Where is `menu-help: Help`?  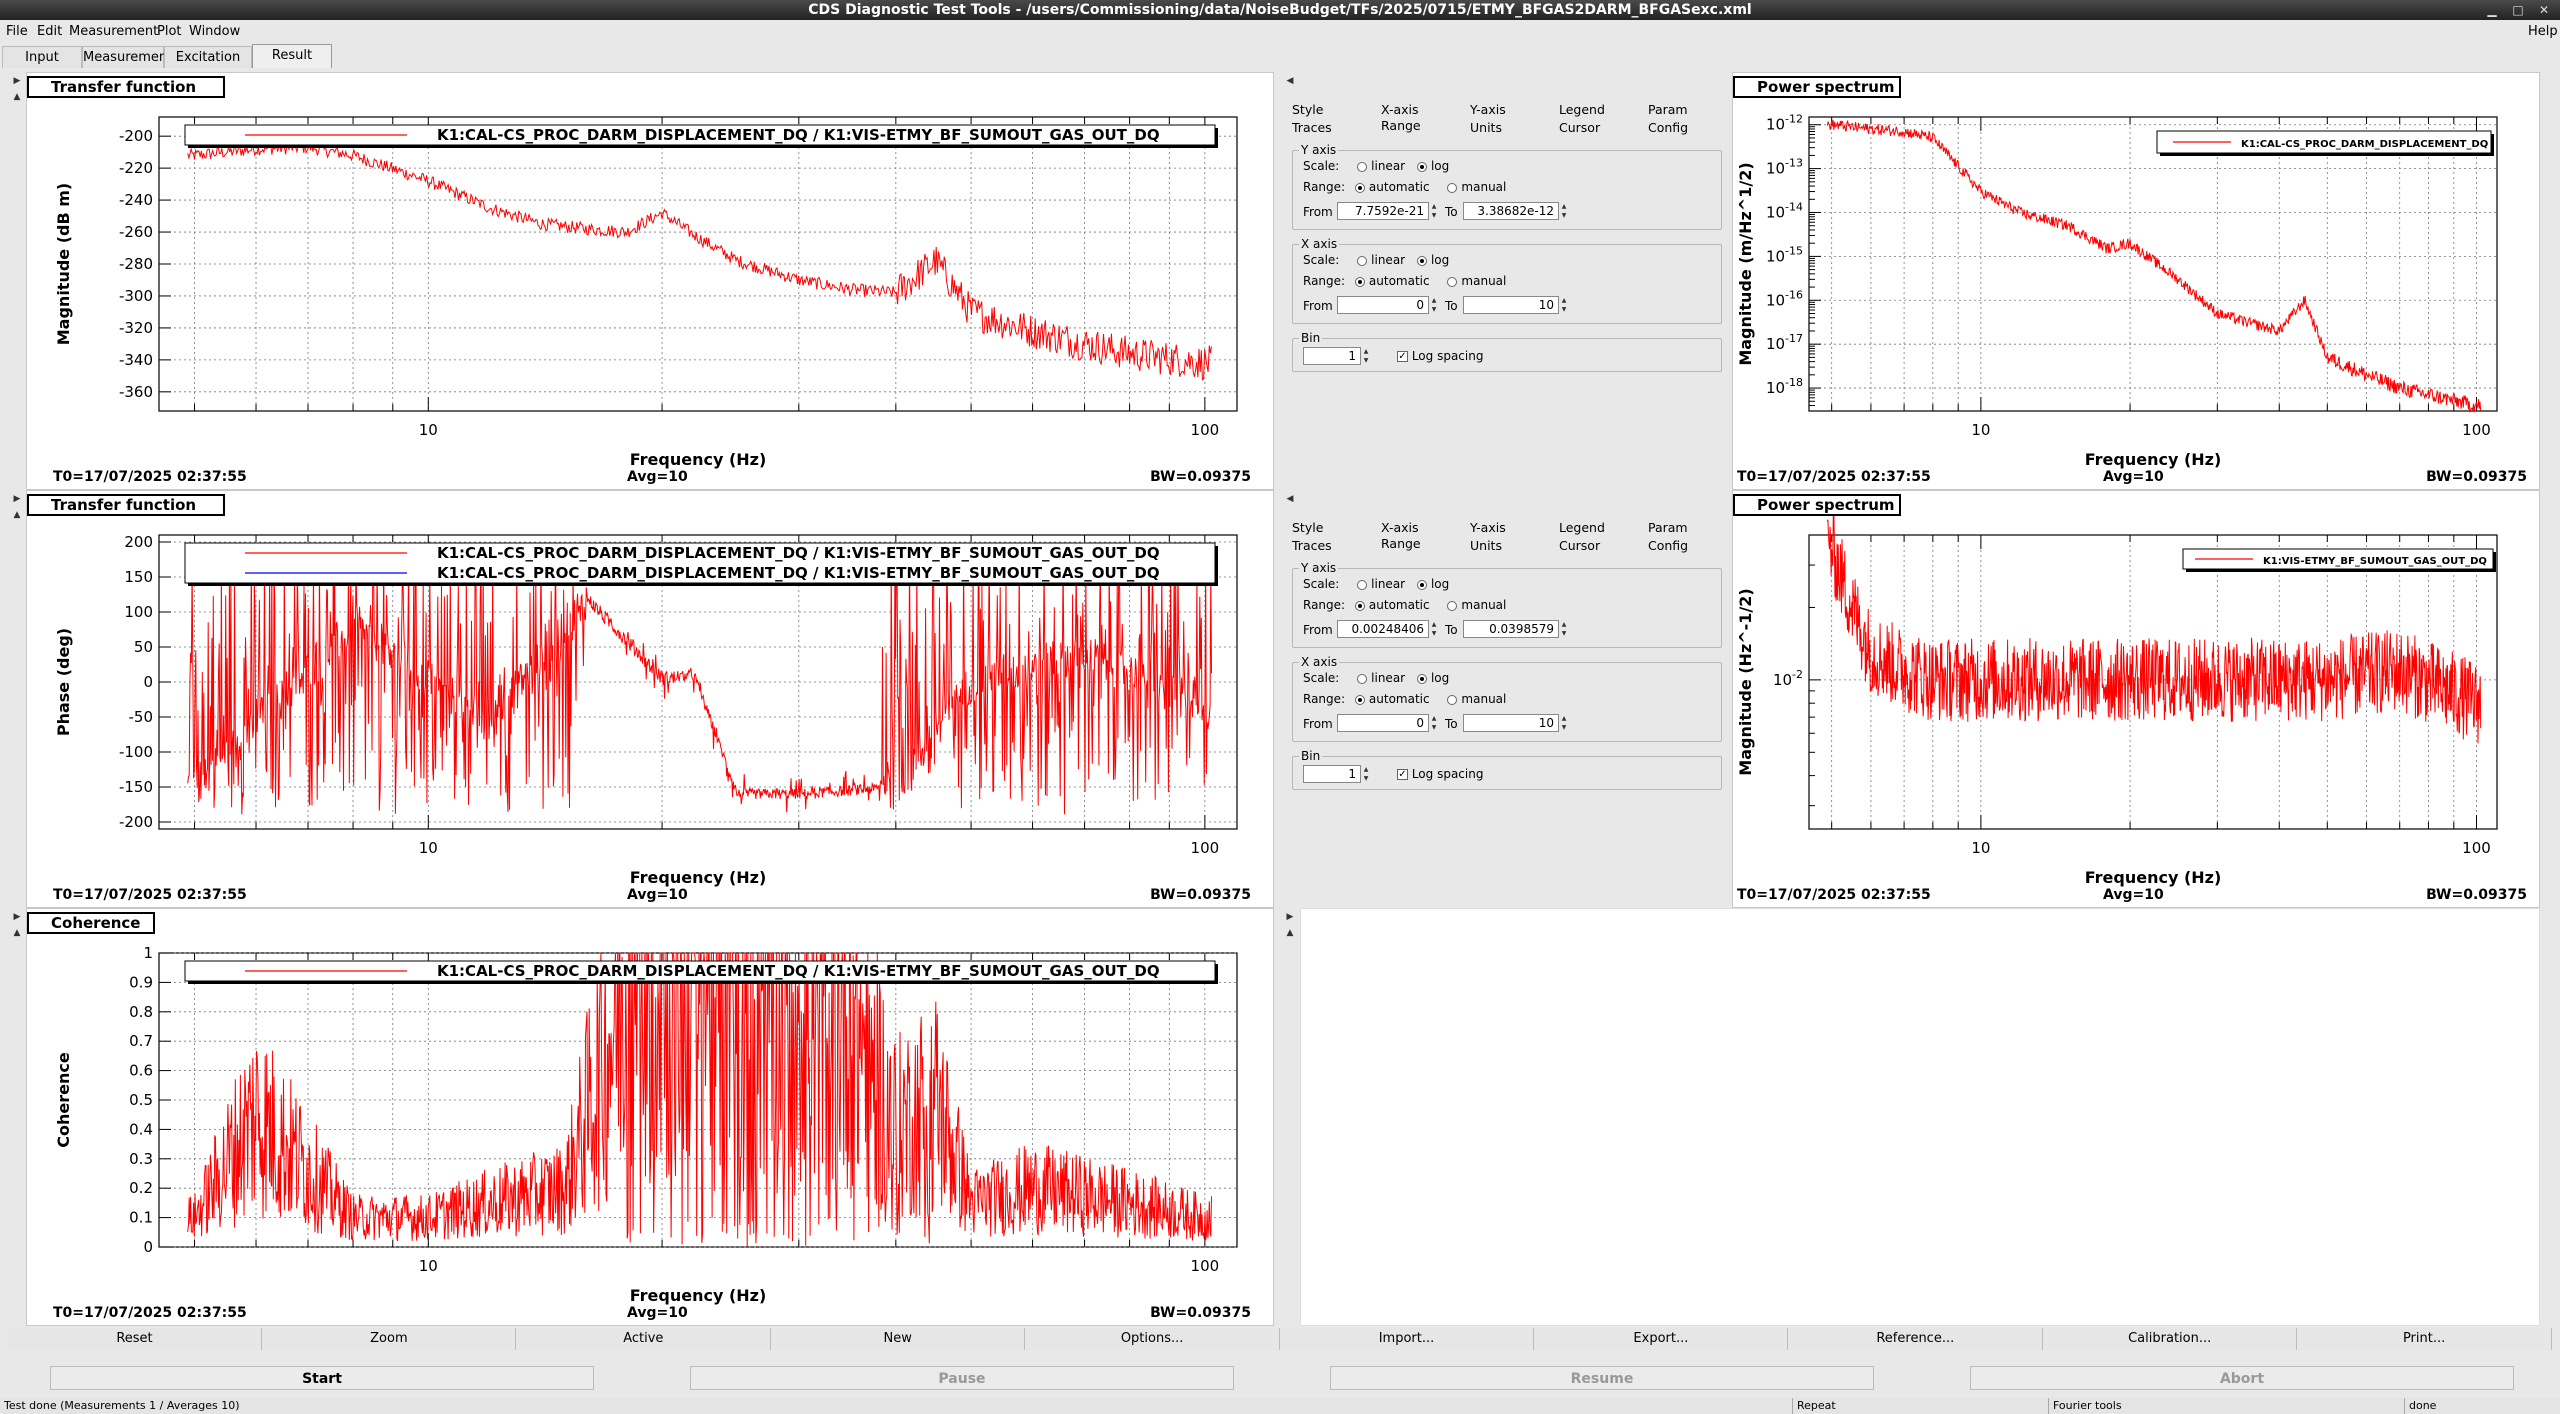
menu-help: Help is located at coordinates (2543, 31).